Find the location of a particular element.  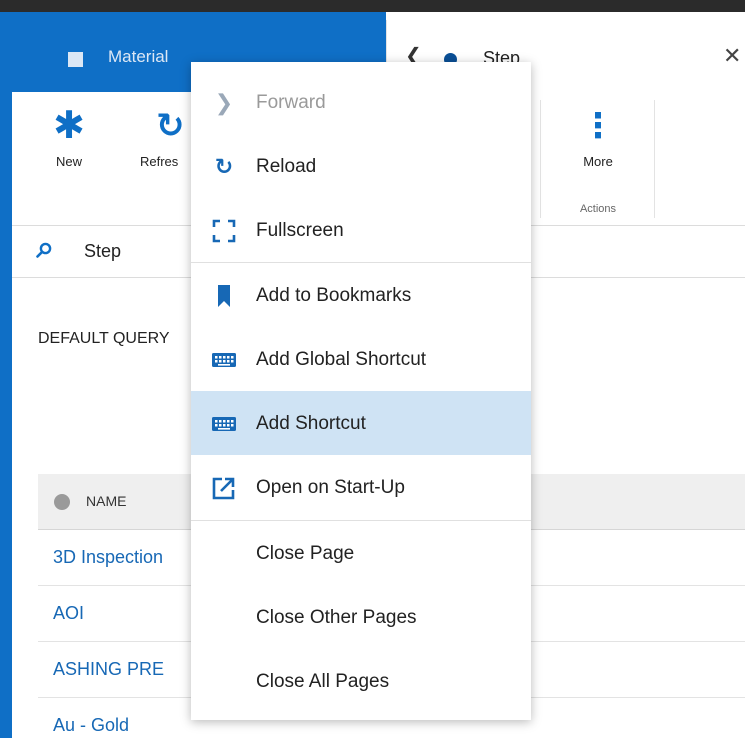

new-button: ✱ New is located at coordinates (69, 137).